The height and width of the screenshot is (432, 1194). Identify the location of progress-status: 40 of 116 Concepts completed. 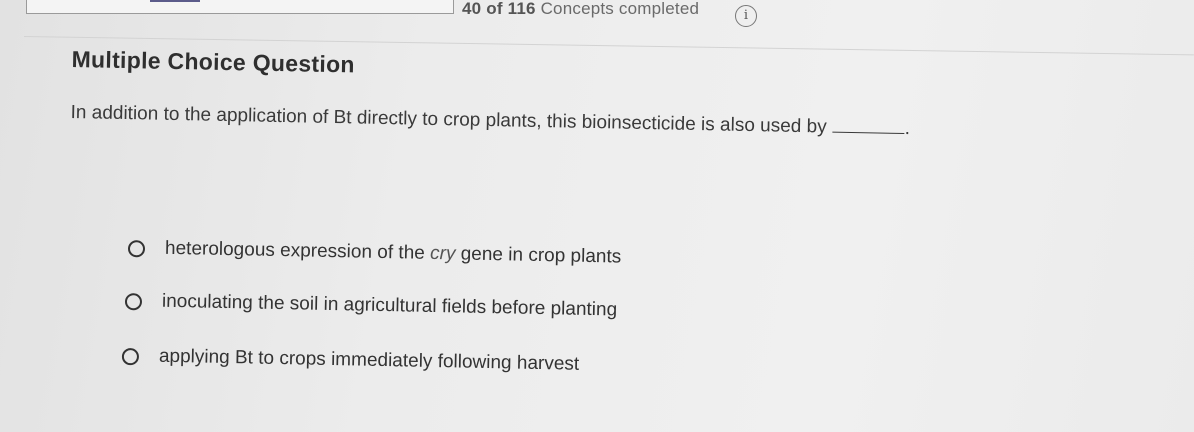
(580, 9).